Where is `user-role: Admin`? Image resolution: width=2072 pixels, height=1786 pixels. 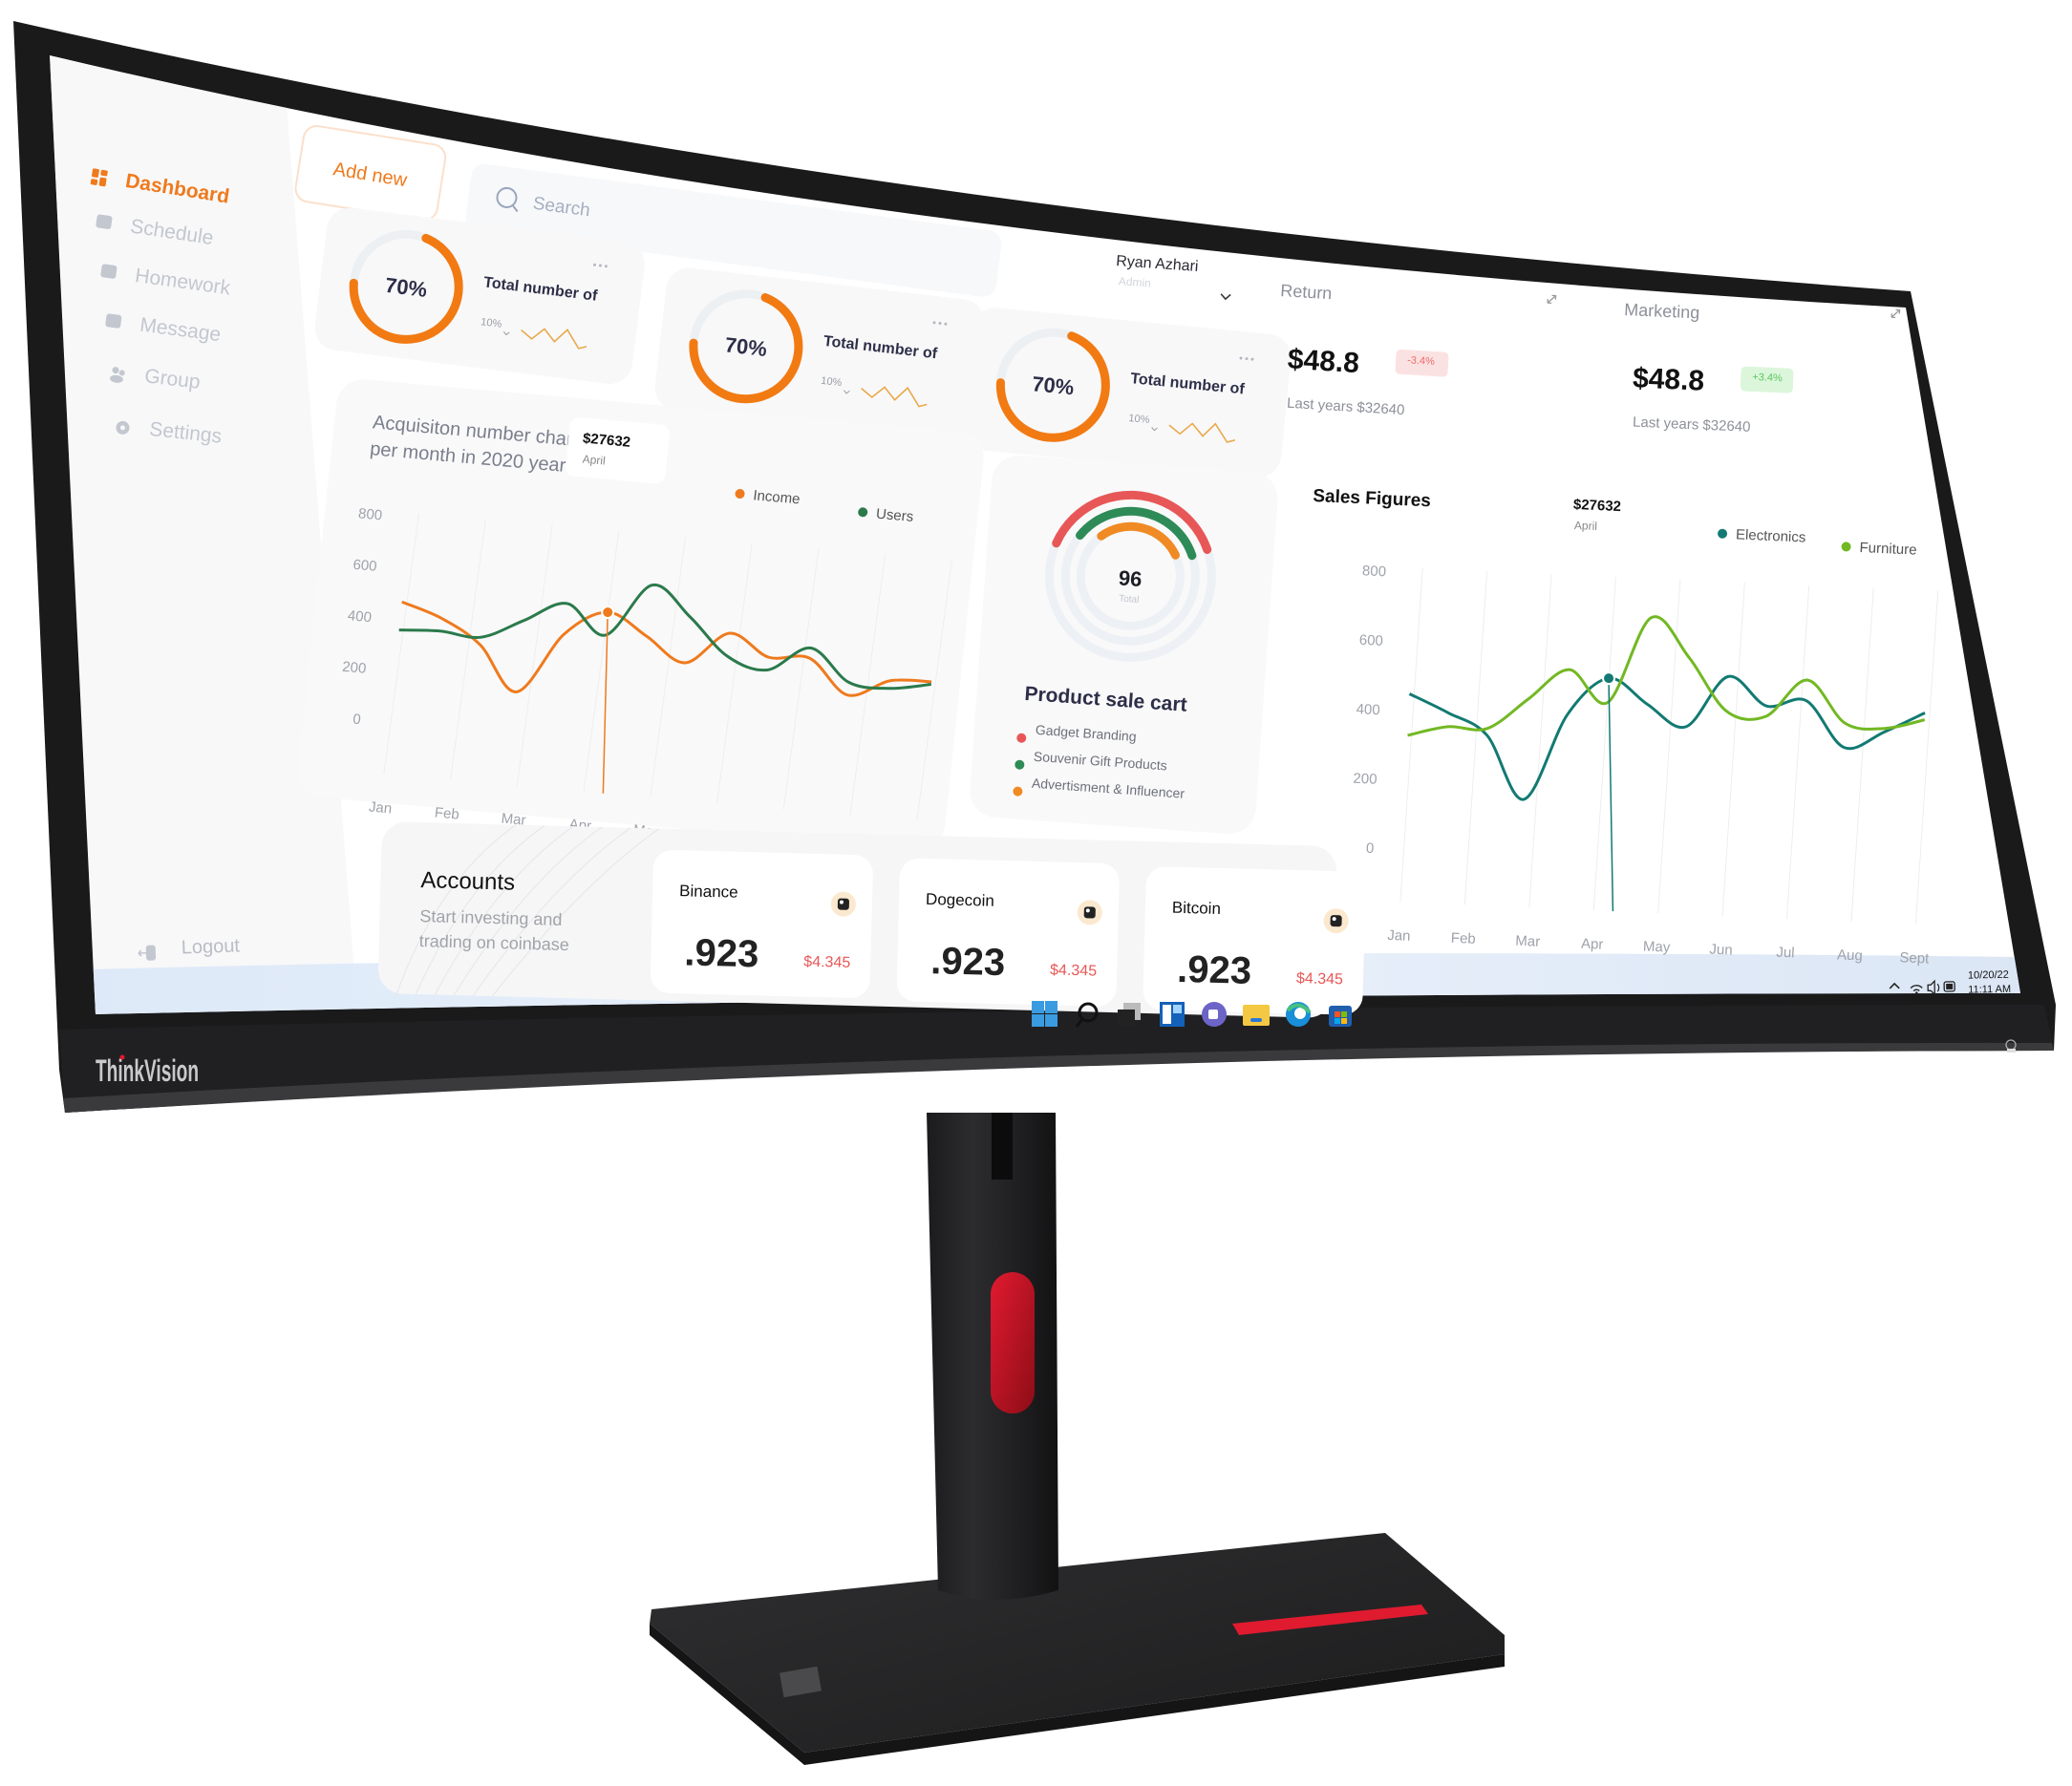 user-role: Admin is located at coordinates (1134, 282).